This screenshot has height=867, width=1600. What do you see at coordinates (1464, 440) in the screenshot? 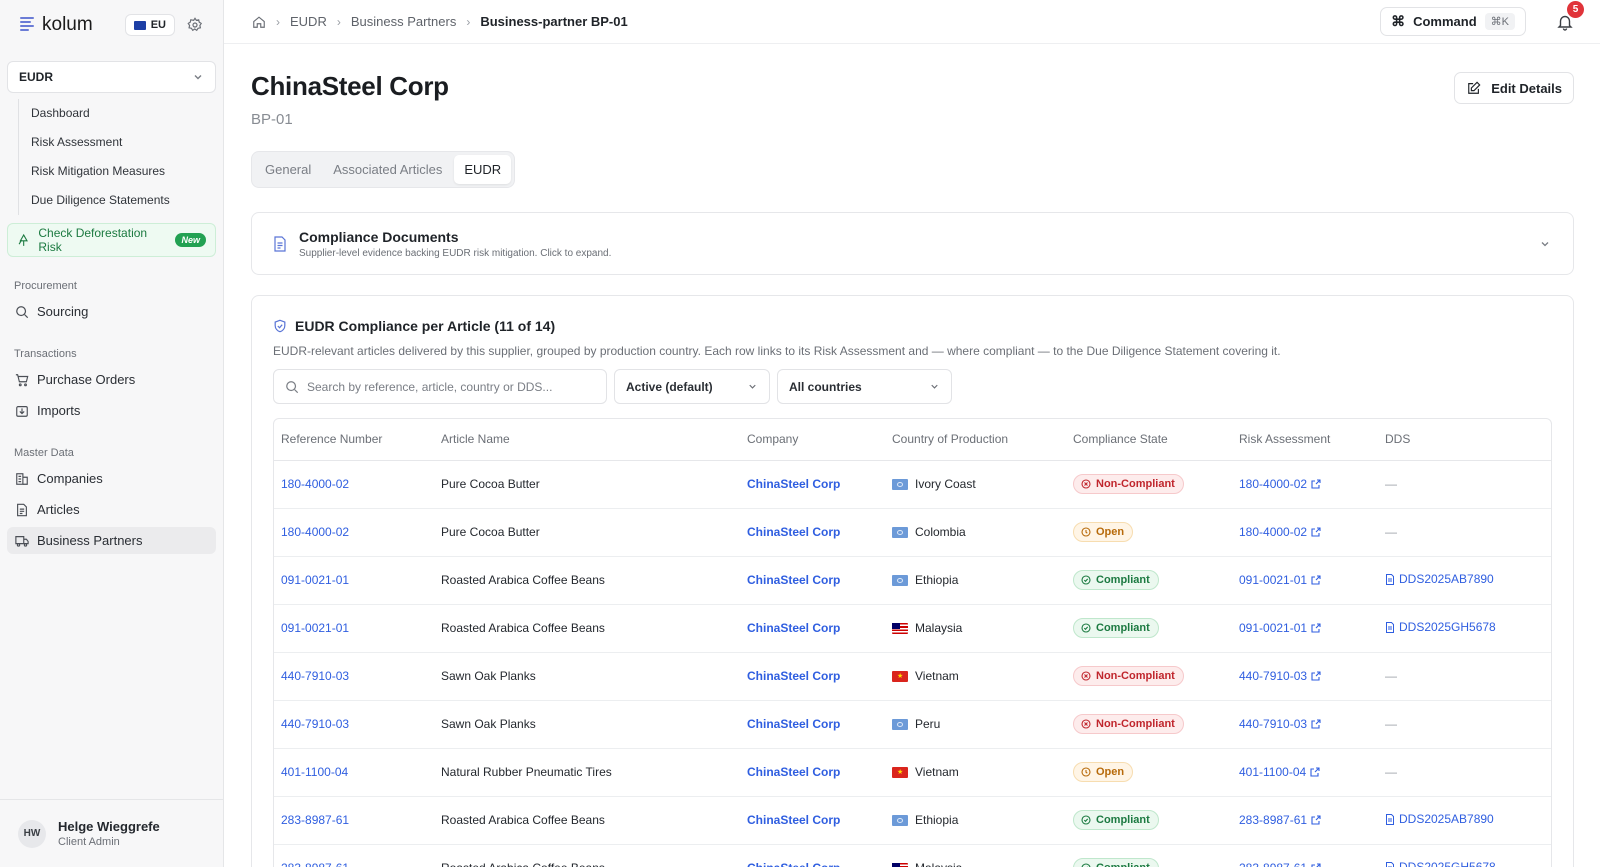
I see `column-header-dds: DDS` at bounding box center [1464, 440].